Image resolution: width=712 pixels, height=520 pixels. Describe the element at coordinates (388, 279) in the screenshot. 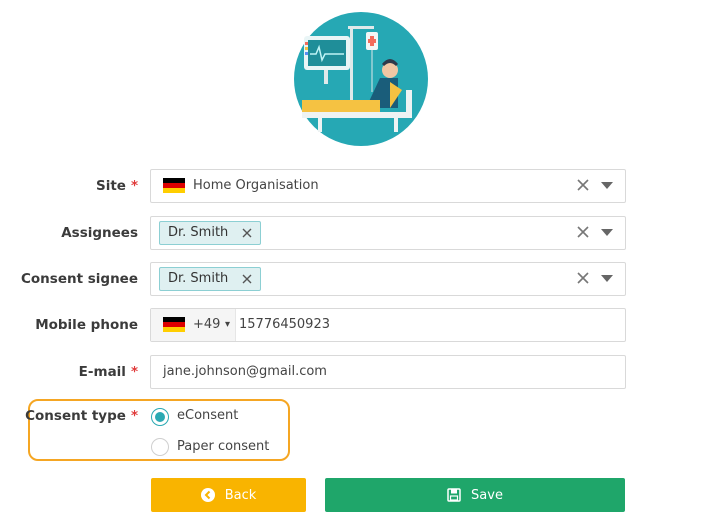

I see `consent-signee-select: Dr. Smith` at that location.